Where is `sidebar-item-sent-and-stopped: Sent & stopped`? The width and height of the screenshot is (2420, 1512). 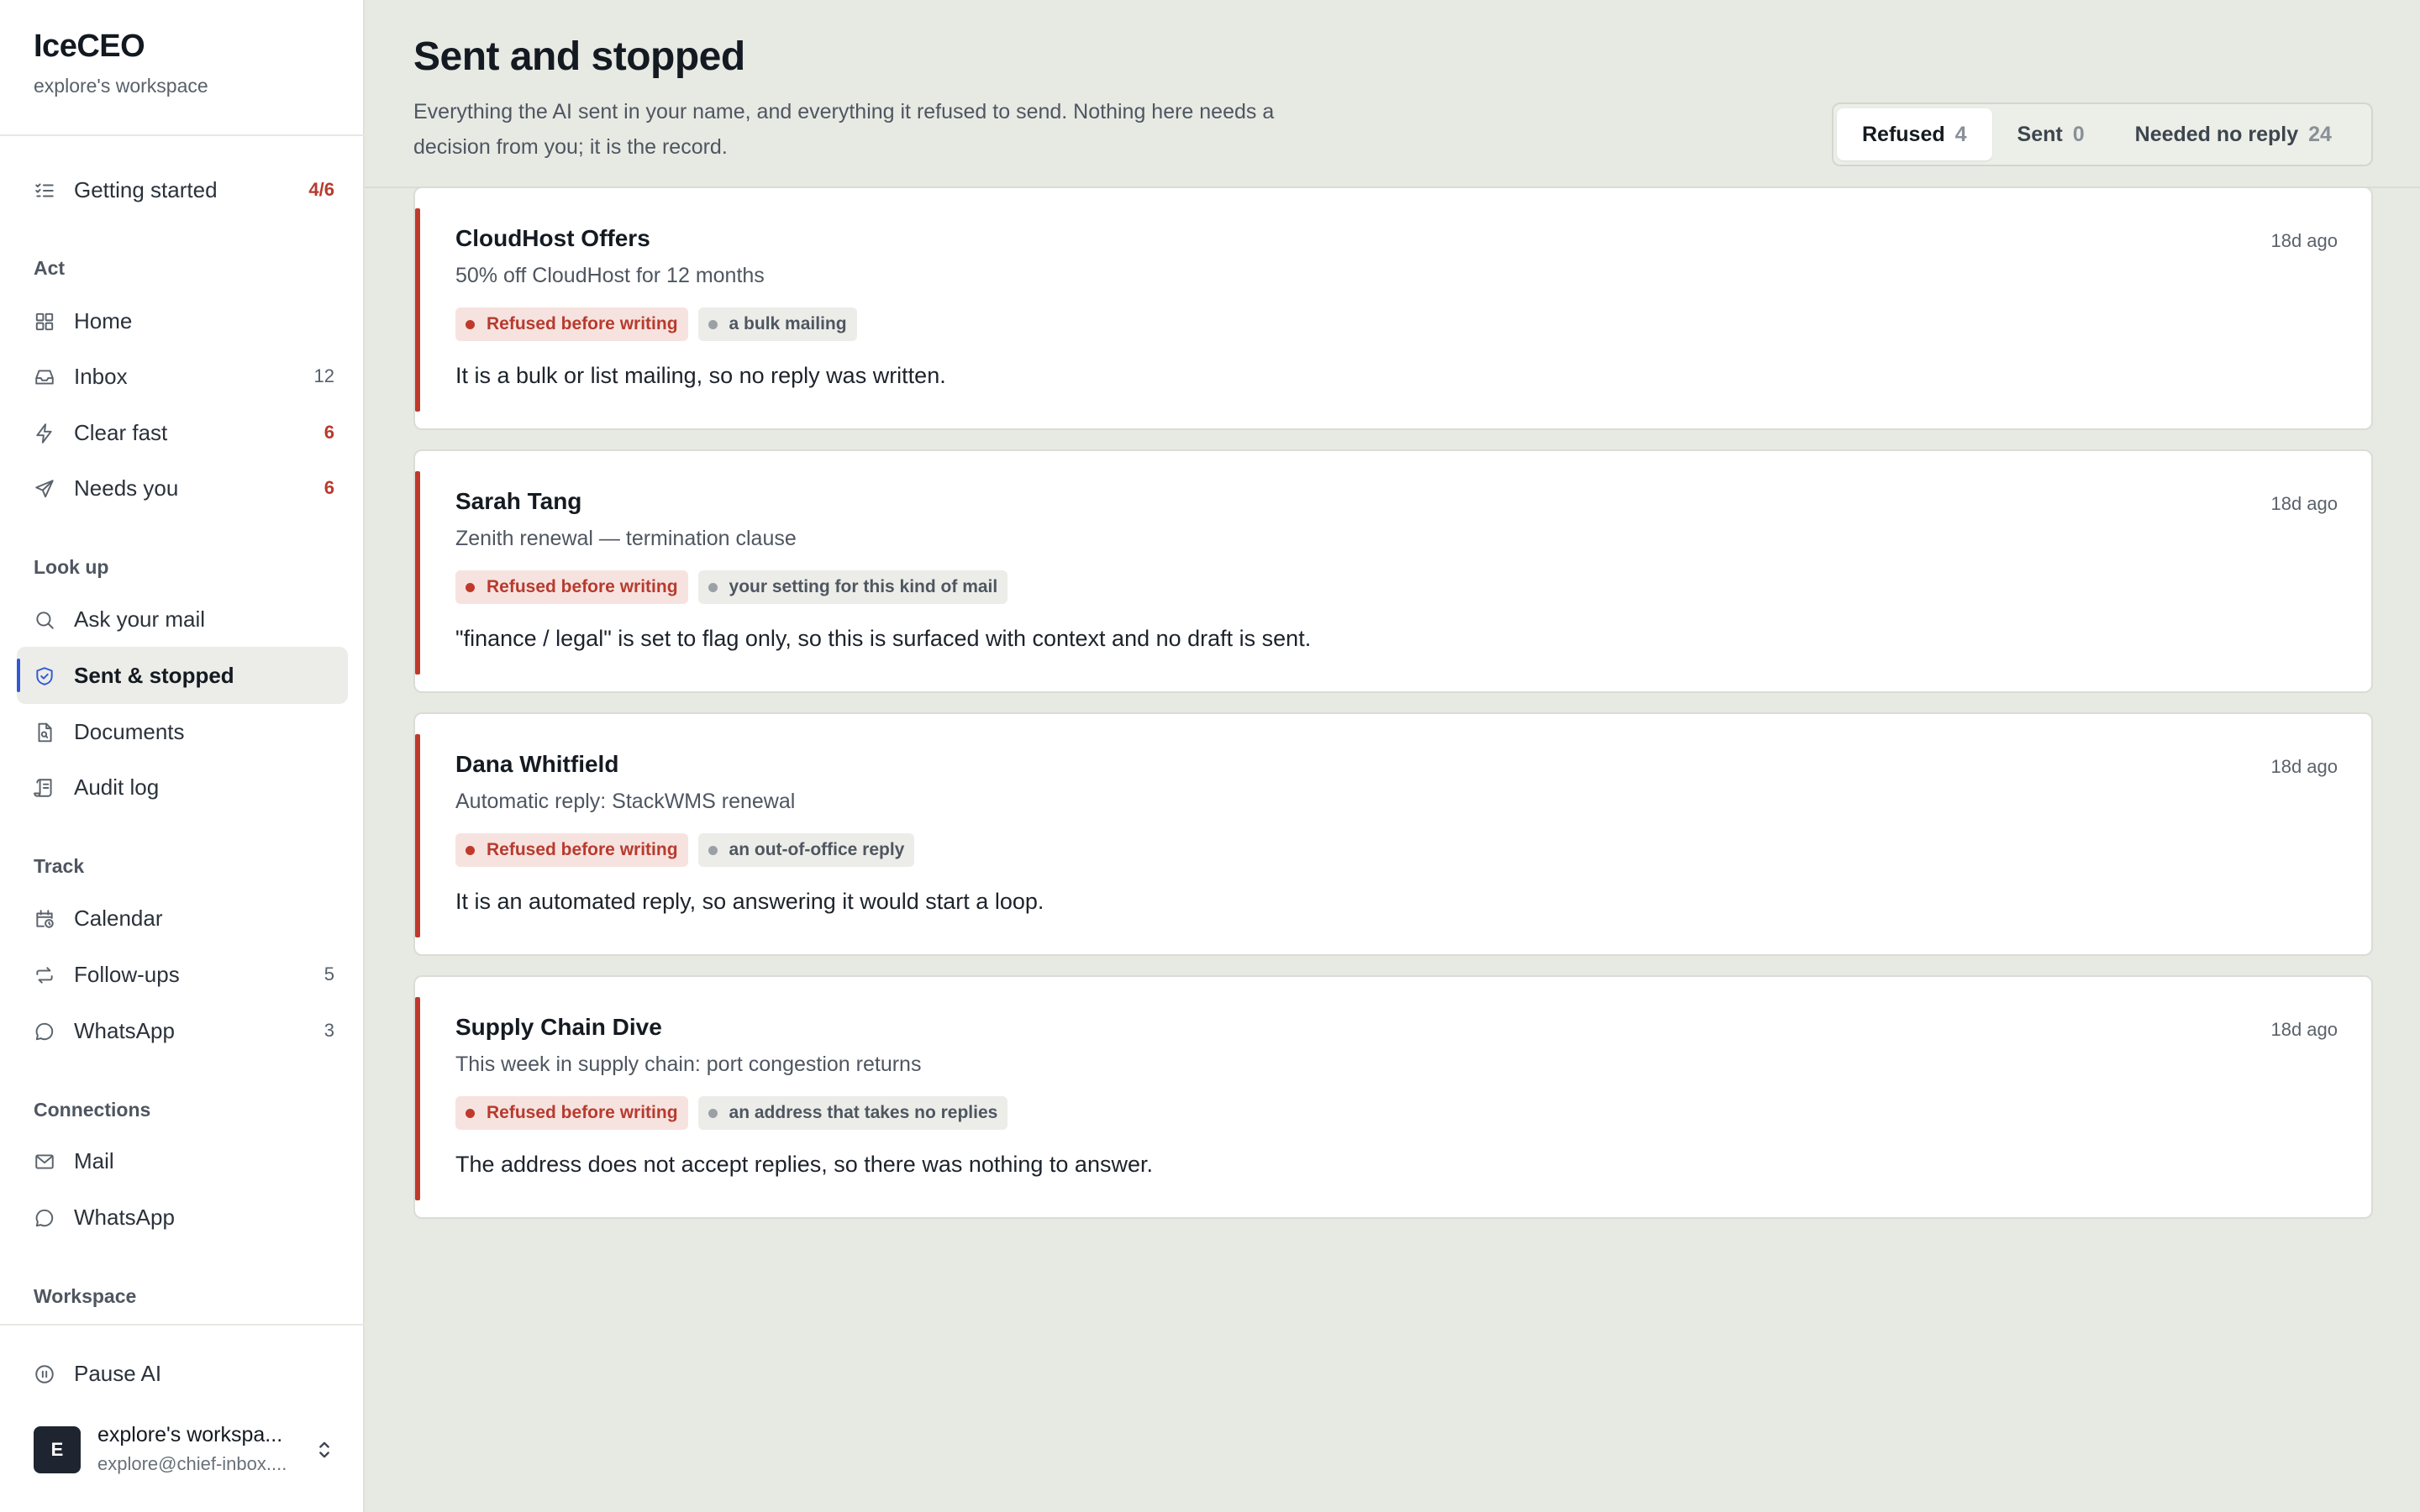
sidebar-item-sent-and-stopped: Sent & stopped is located at coordinates (182, 675).